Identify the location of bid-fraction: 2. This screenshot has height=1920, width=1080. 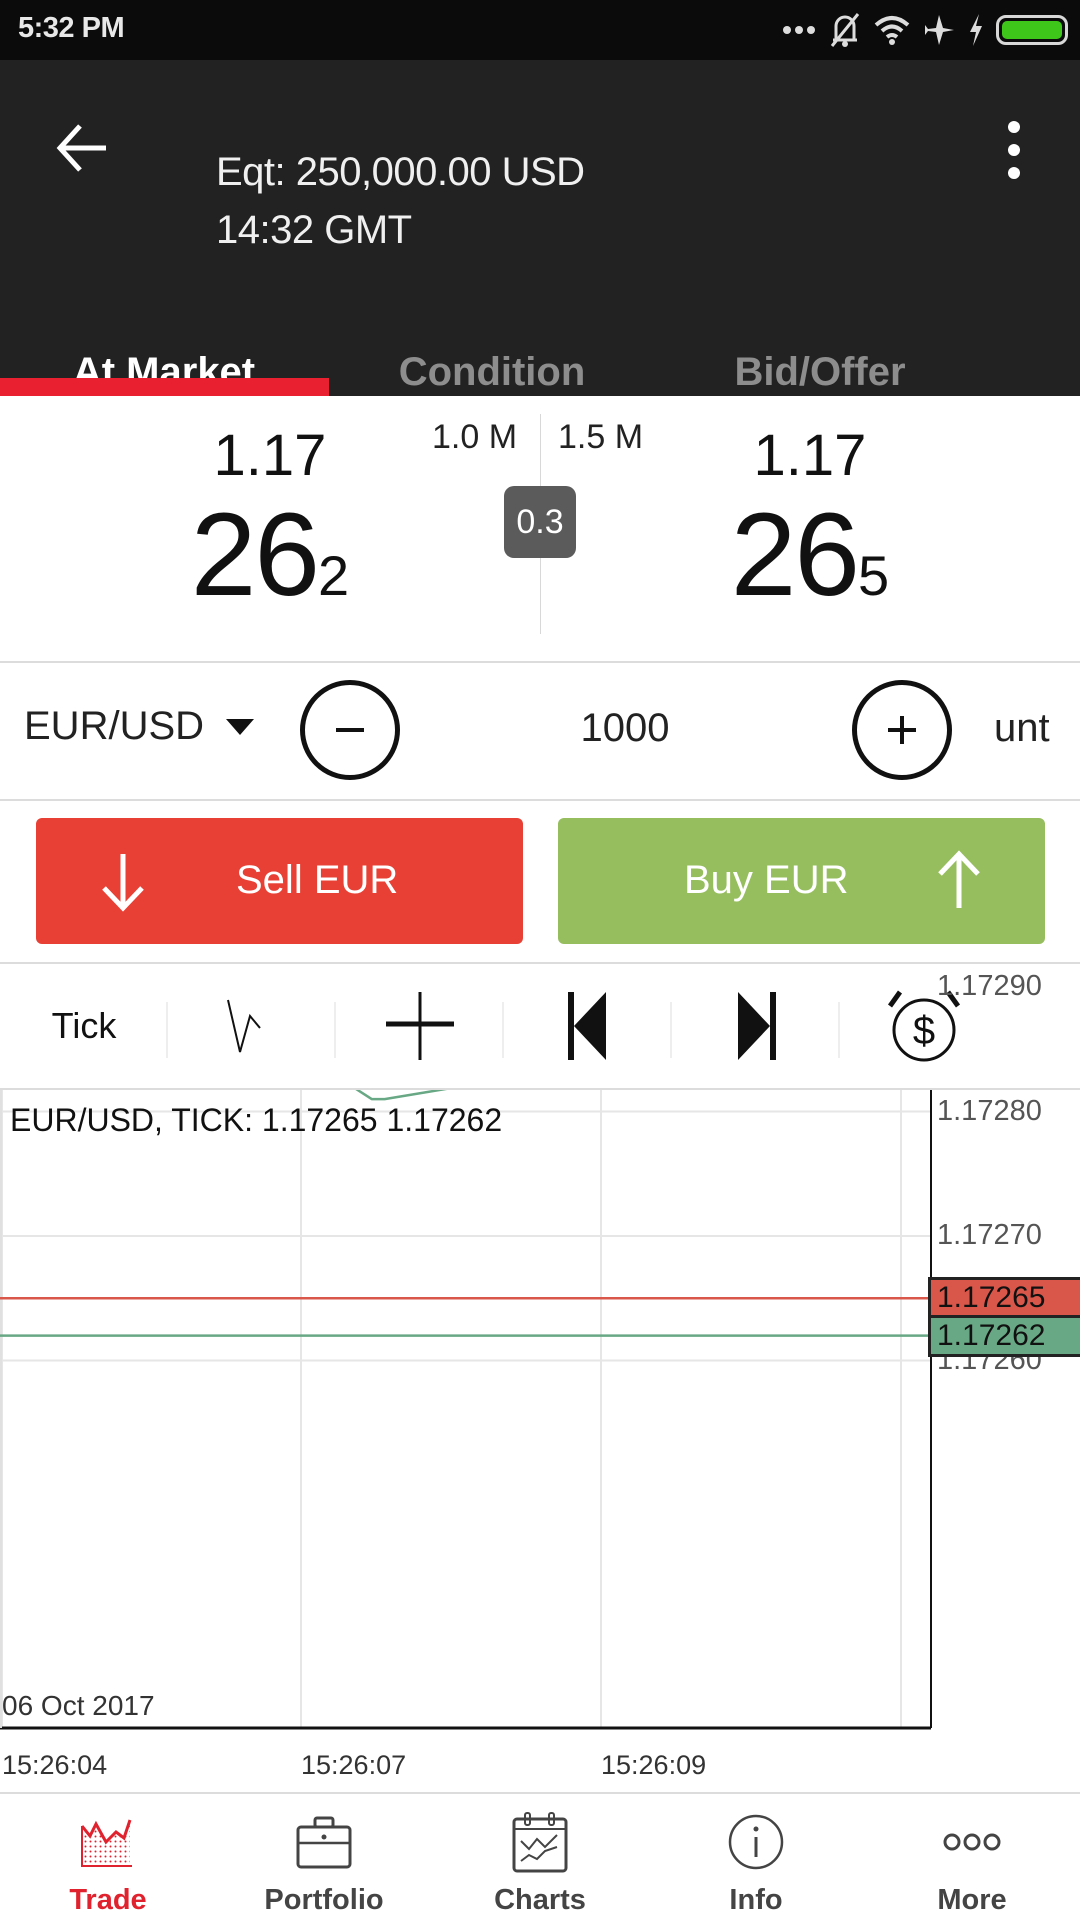
(334, 575).